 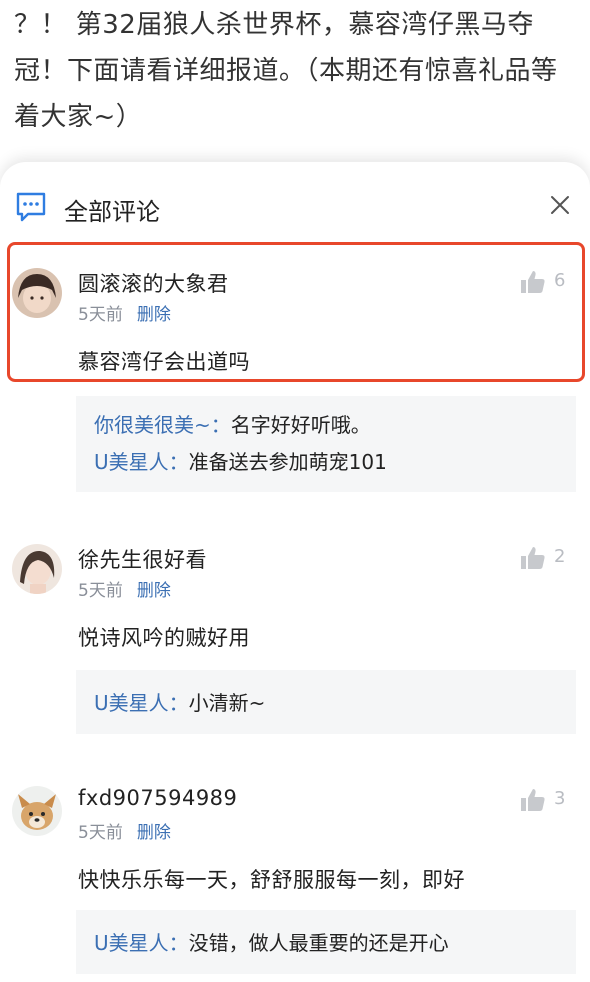 What do you see at coordinates (227, 703) in the screenshot?
I see `reply-text: 小清新~` at bounding box center [227, 703].